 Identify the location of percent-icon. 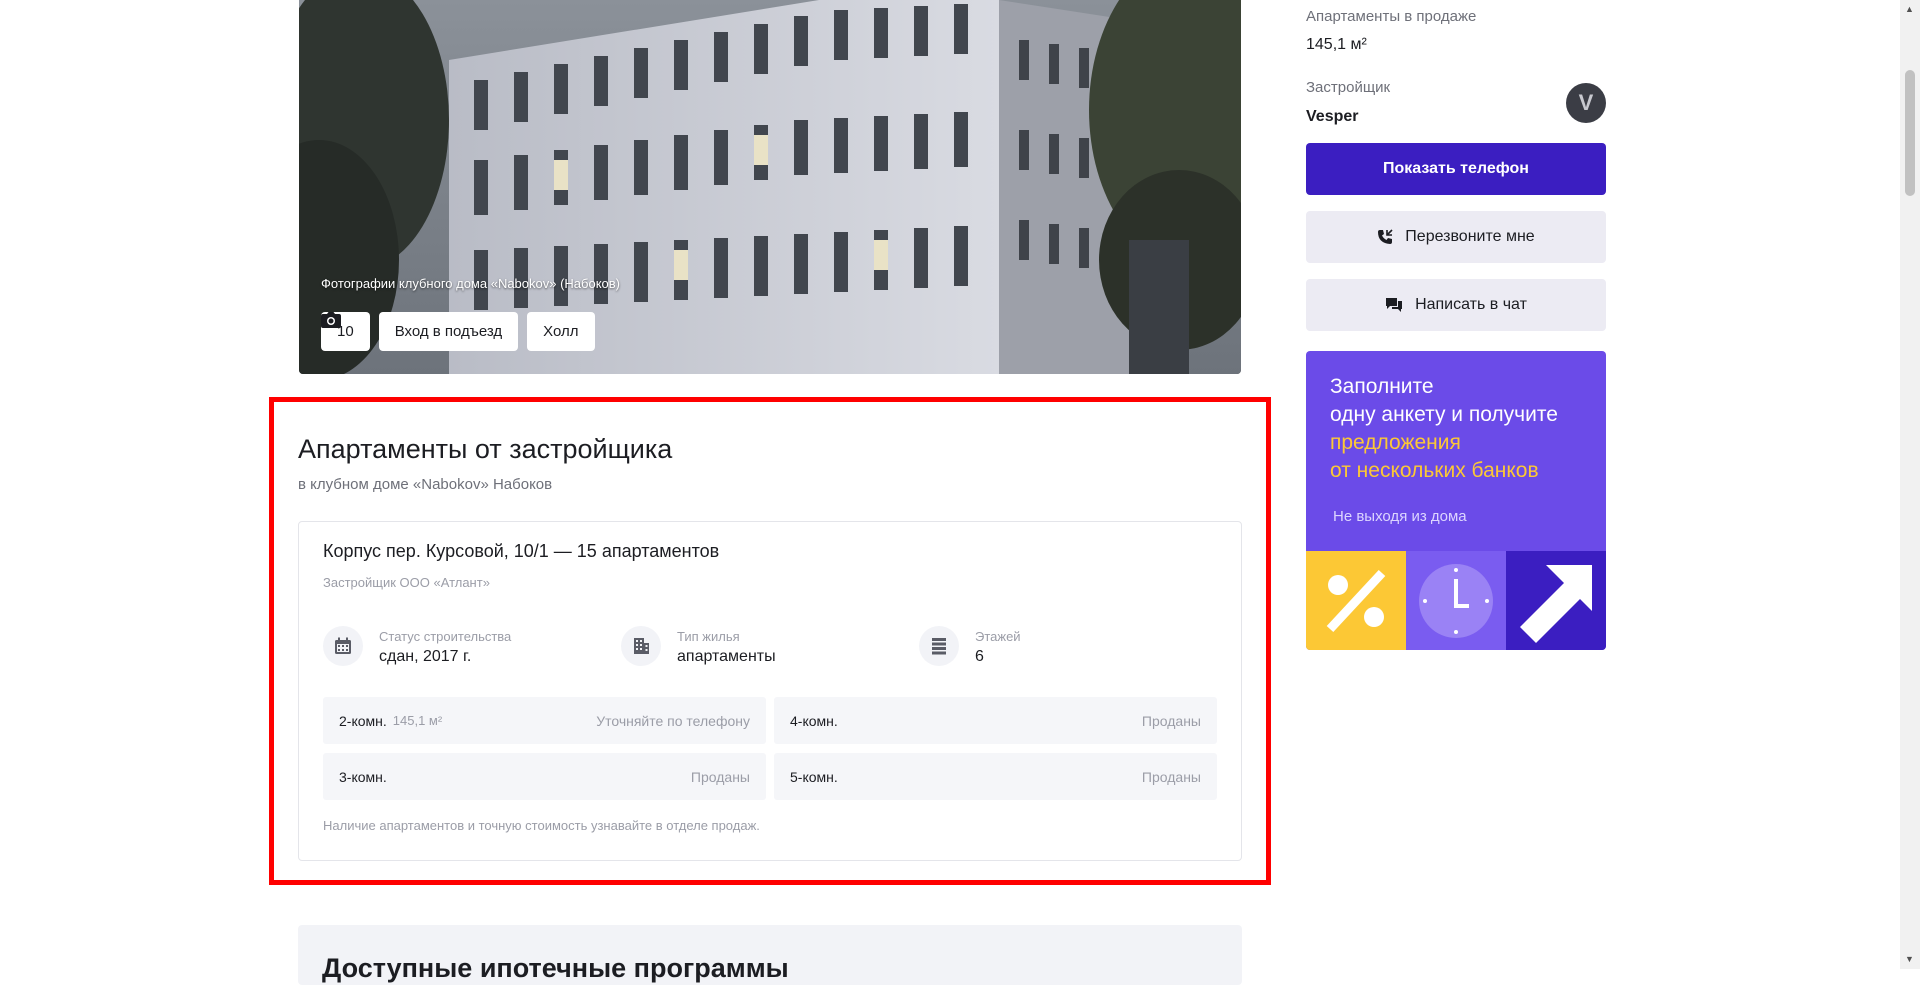
(1356, 601).